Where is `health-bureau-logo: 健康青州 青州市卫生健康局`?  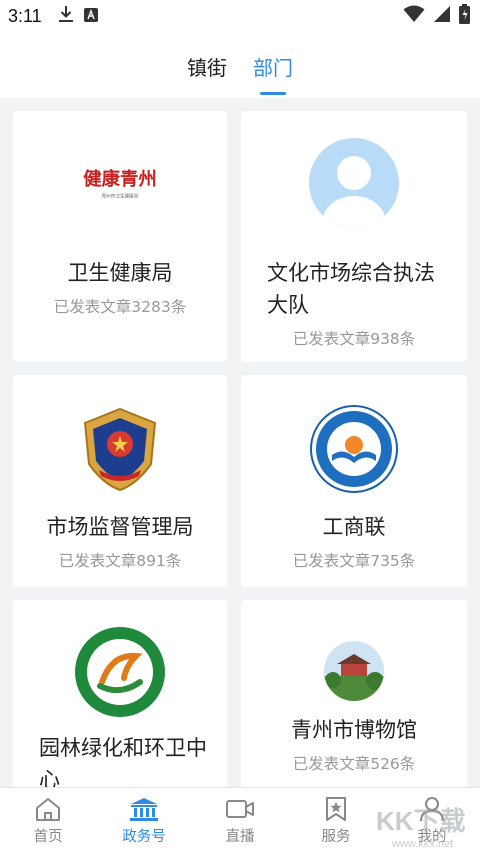
health-bureau-logo: 健康青州 青州市卫生健康局 is located at coordinates (120, 183).